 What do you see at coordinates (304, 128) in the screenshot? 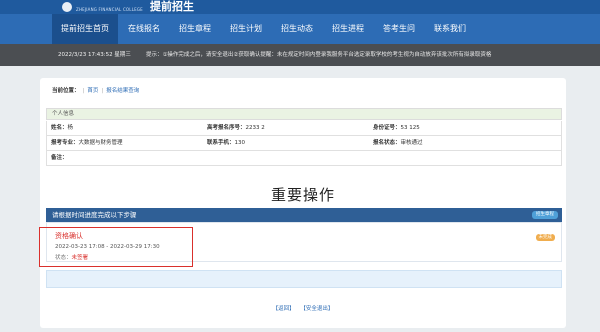
I see `info-row-1: 姓名：杨 高考报名序号：2233 2 身份证号：53 125` at bounding box center [304, 128].